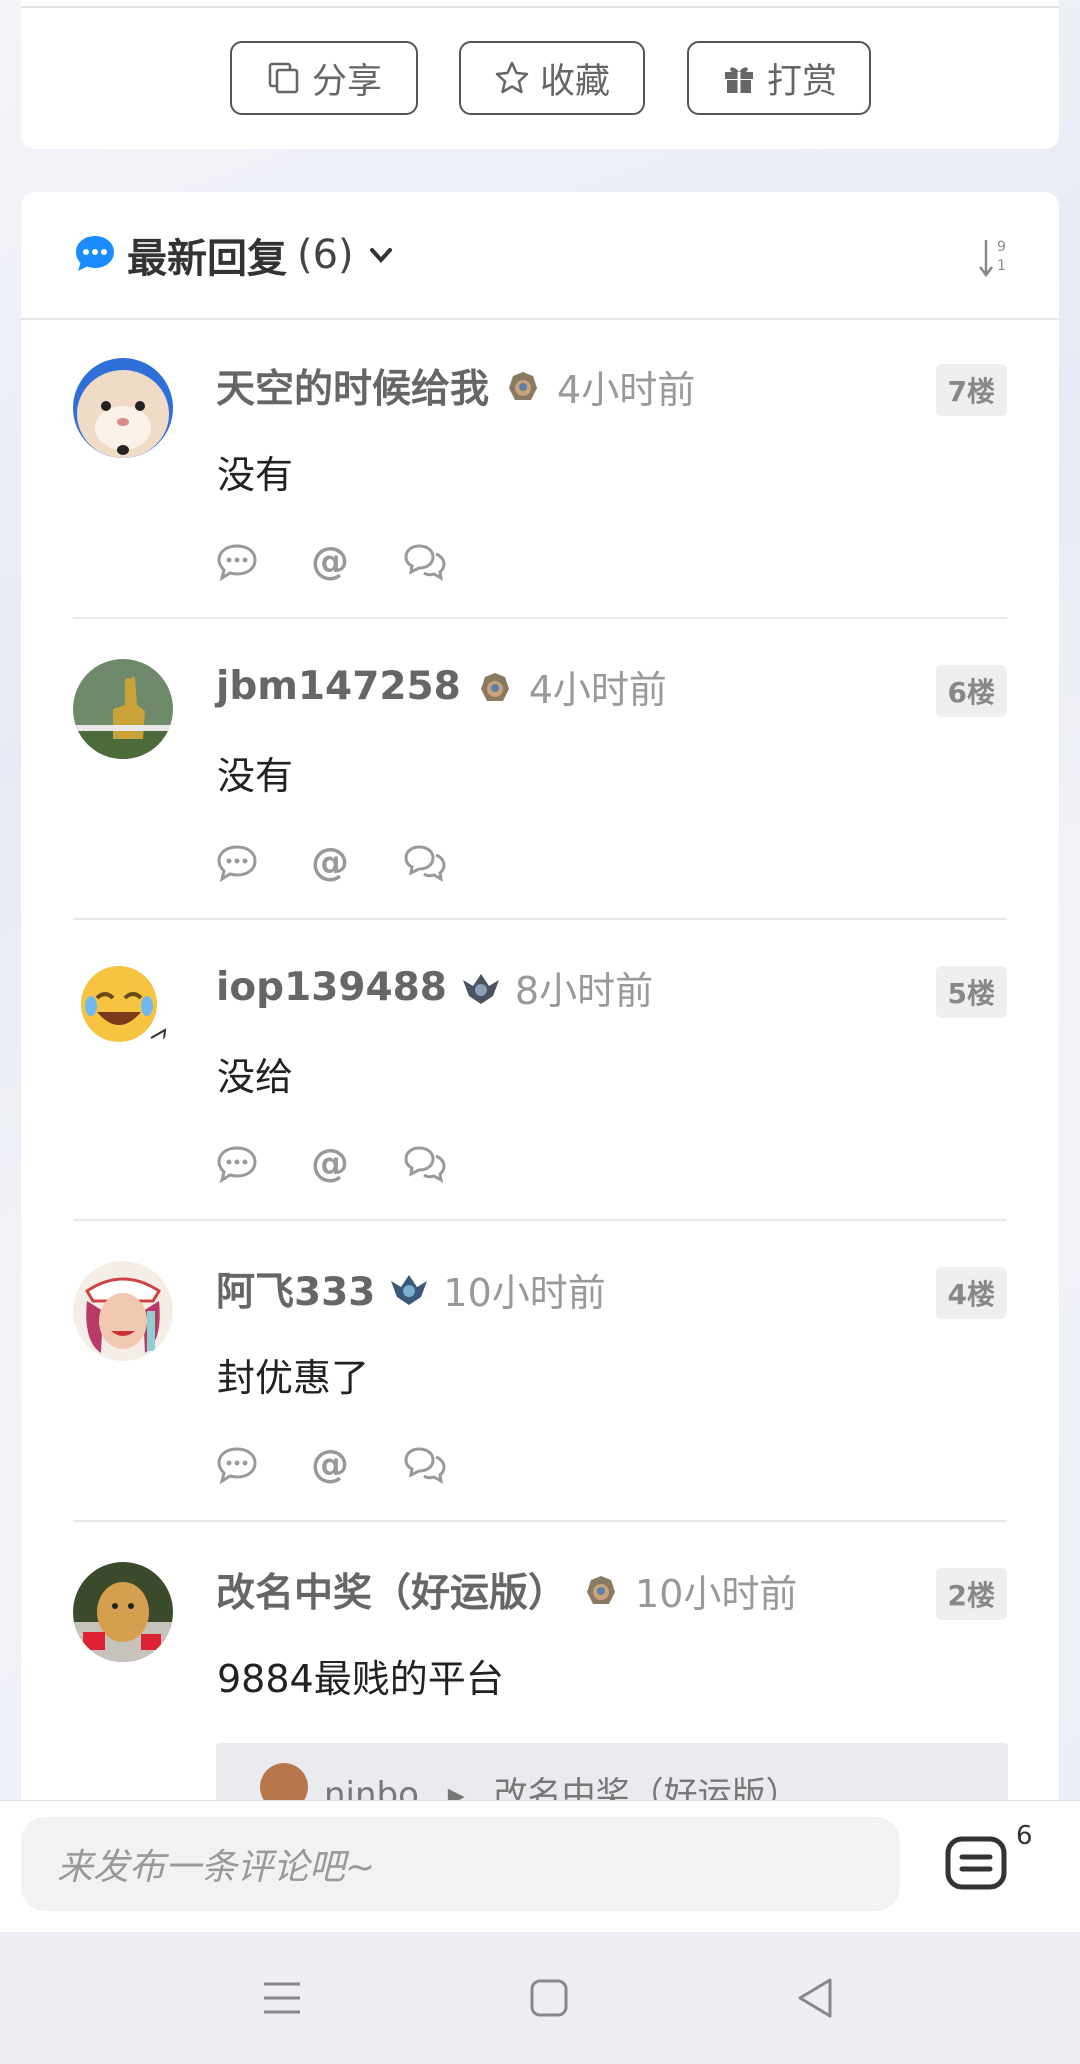 This screenshot has height=2064, width=1080. Describe the element at coordinates (380, 255) in the screenshot. I see `chevron-down-icon` at that location.